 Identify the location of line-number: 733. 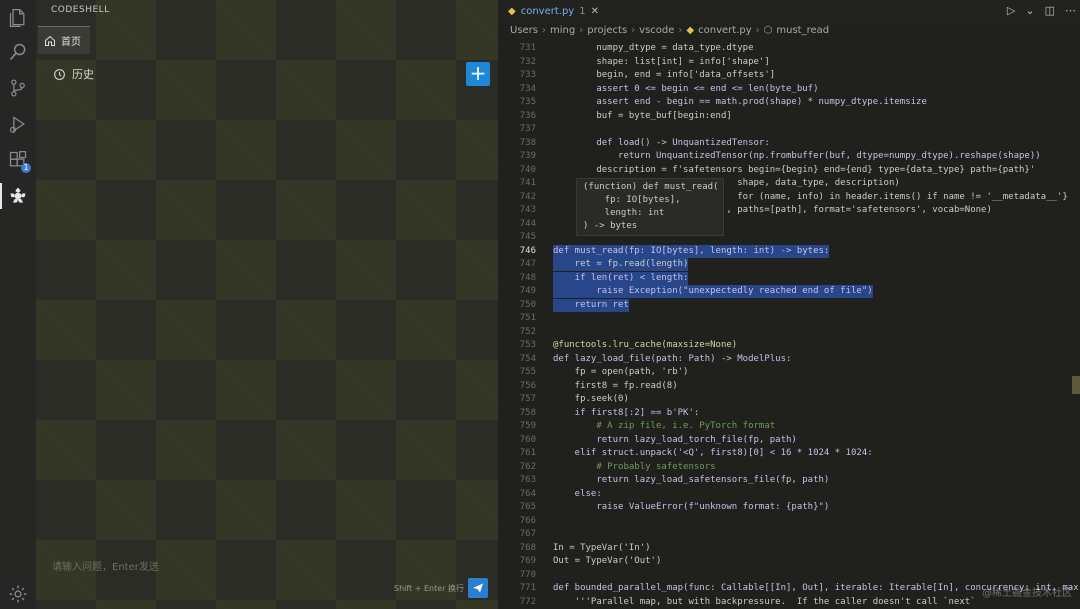
(527, 75).